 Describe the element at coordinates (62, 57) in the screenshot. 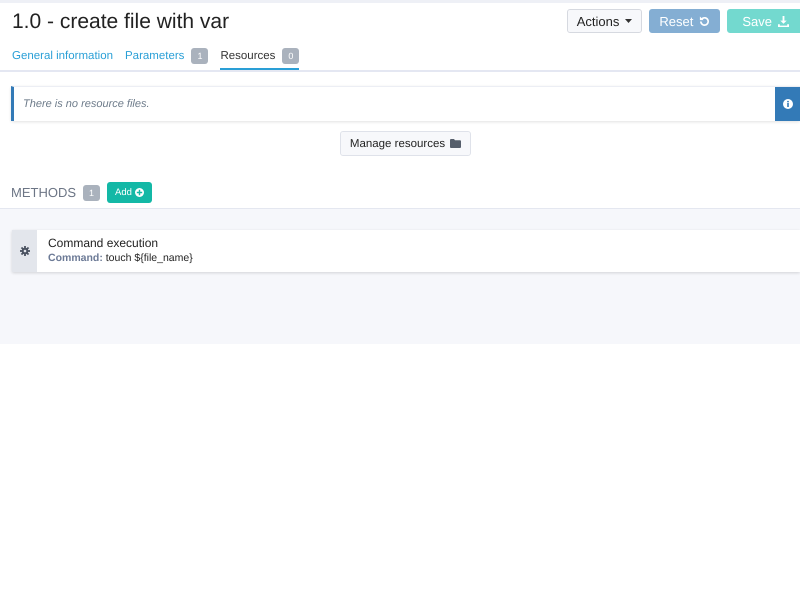

I see `tab: General information` at that location.